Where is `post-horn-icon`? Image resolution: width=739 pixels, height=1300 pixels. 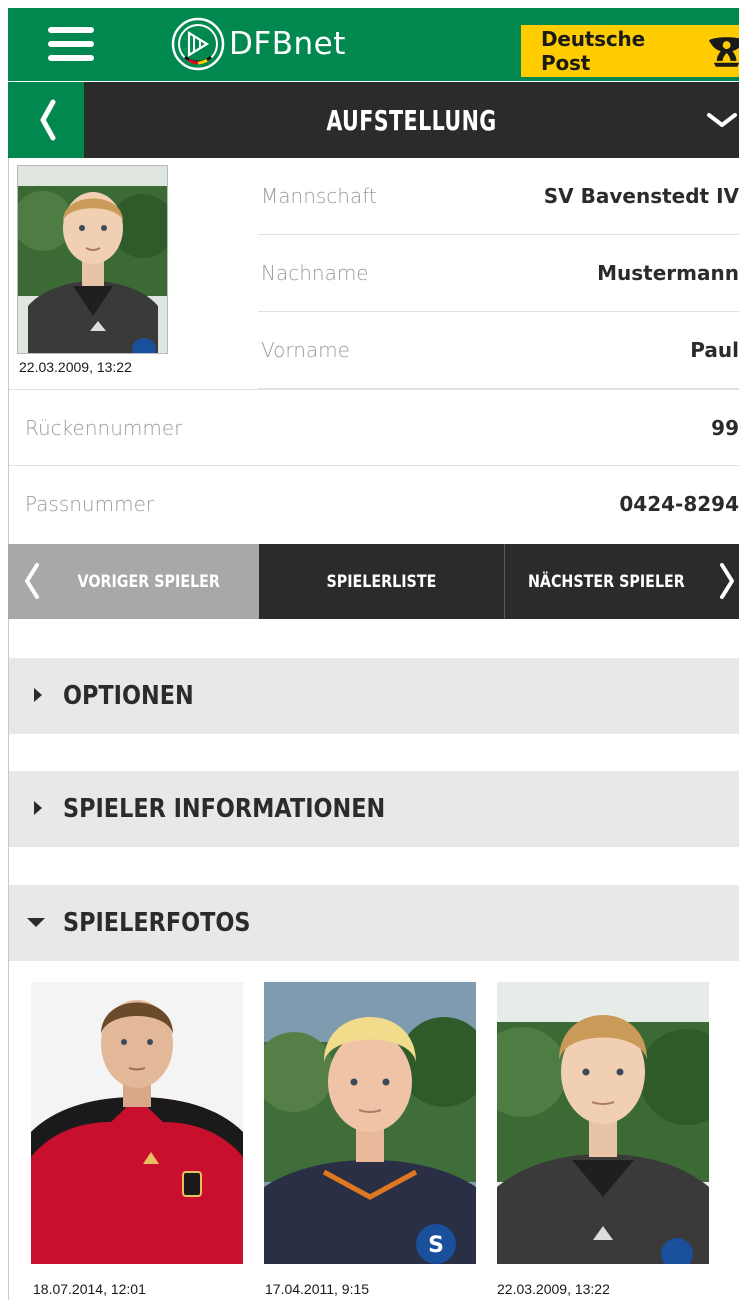 post-horn-icon is located at coordinates (723, 52).